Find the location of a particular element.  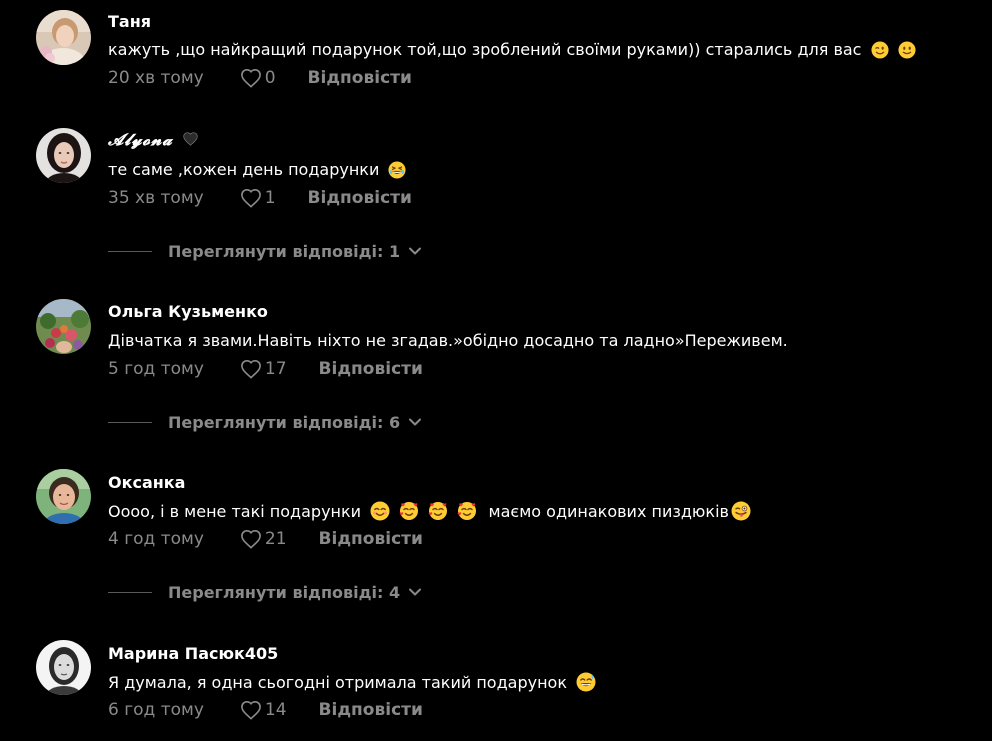

comment-meta: 5 год тому 17 Відповісти is located at coordinates (265, 369).